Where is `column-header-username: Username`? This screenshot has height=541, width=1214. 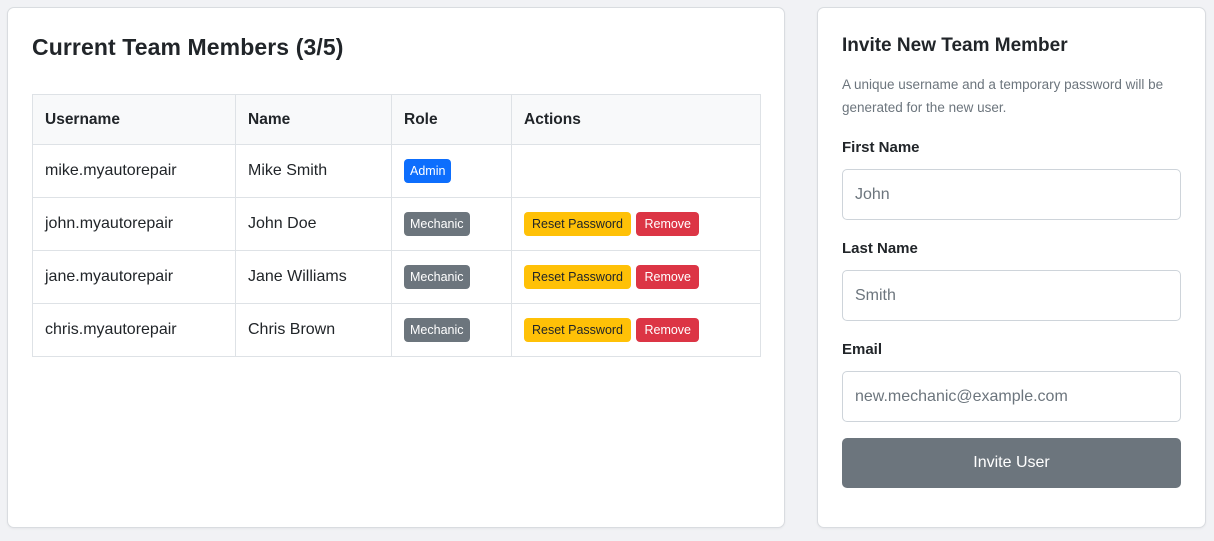
column-header-username: Username is located at coordinates (134, 119).